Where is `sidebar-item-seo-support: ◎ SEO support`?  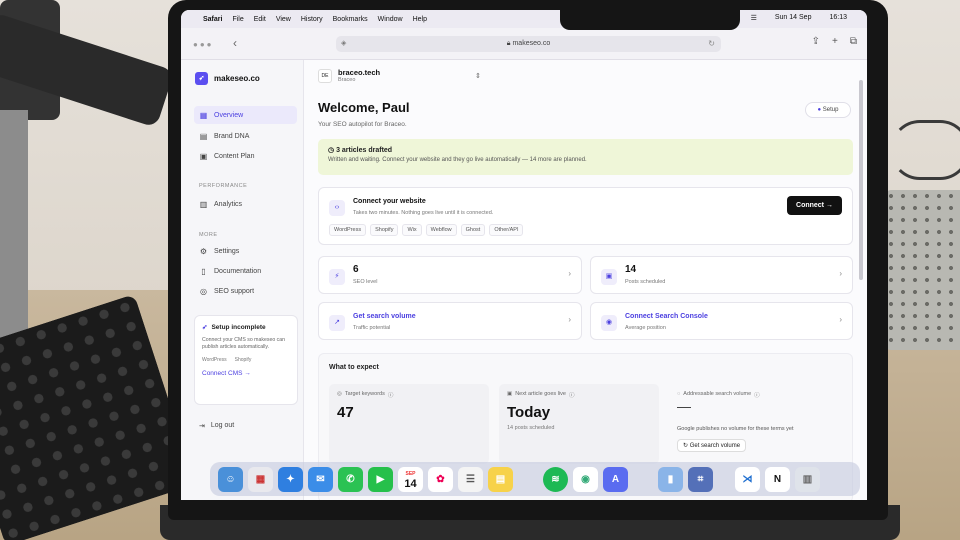
sidebar-item-seo-support: ◎ SEO support is located at coordinates (245, 291).